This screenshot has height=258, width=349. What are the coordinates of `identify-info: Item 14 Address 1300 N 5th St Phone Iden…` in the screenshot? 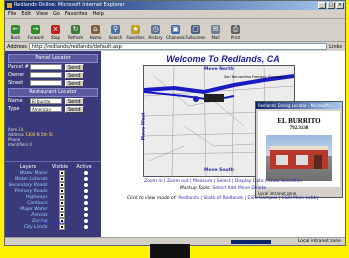 It's located at (30, 137).